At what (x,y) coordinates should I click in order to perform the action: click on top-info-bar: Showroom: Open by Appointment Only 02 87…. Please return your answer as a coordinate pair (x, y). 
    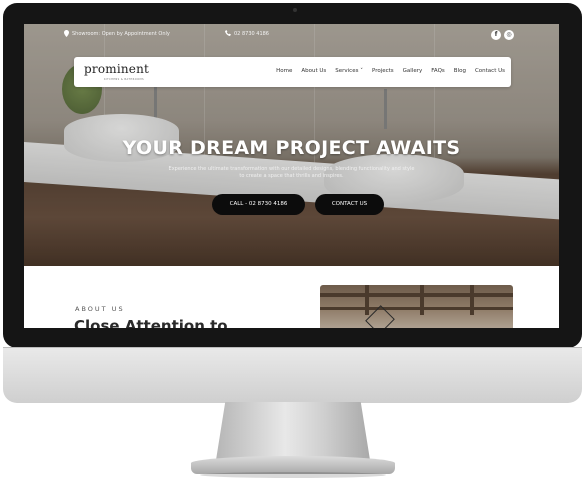
    Looking at the image, I should click on (291, 36).